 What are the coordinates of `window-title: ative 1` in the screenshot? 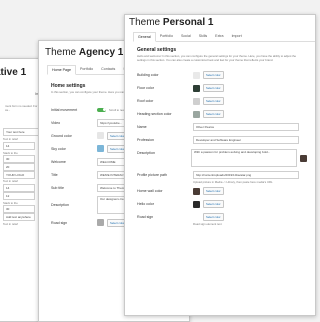 It's located at (13, 72).